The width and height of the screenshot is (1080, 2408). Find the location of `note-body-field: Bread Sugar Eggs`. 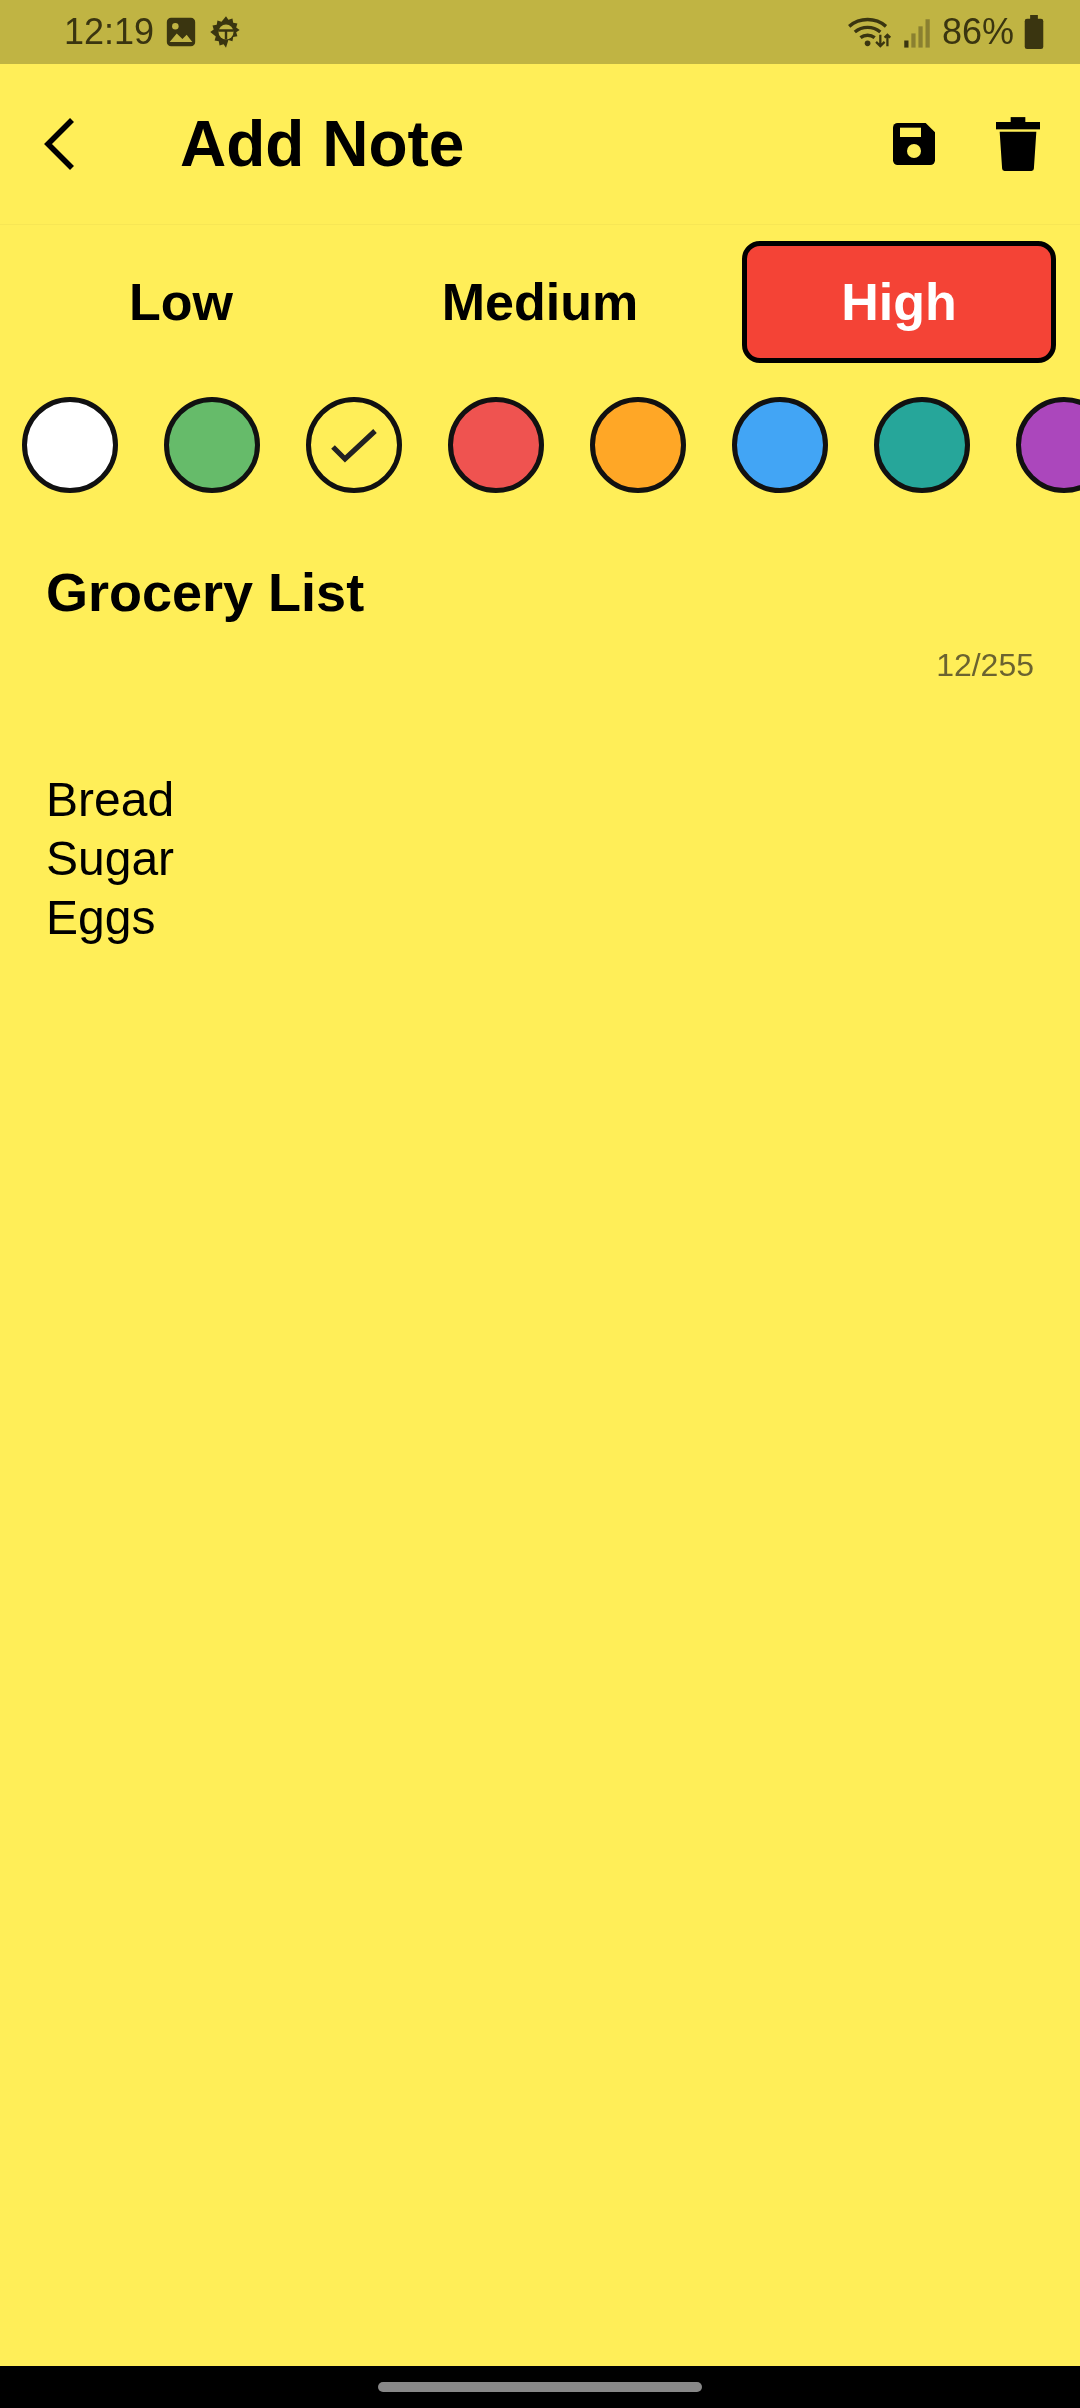

note-body-field: Bread Sugar Eggs is located at coordinates (540, 815).